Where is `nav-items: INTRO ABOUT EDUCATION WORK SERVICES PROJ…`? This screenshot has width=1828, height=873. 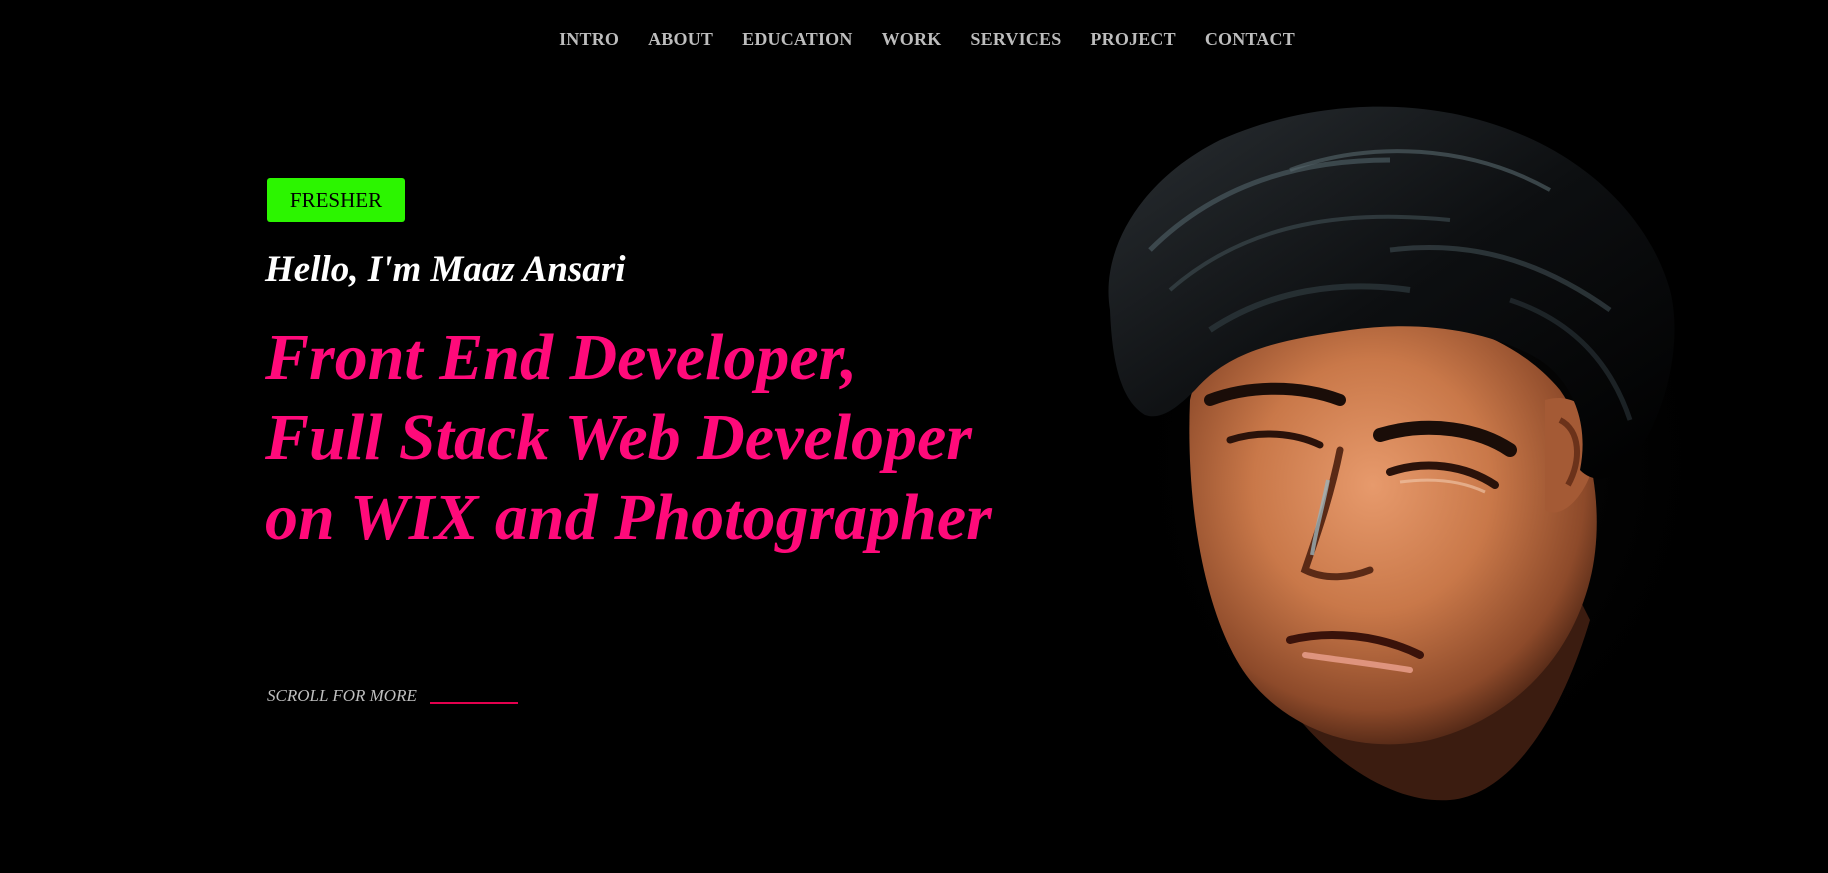 nav-items: INTRO ABOUT EDUCATION WORK SERVICES PROJ… is located at coordinates (927, 39).